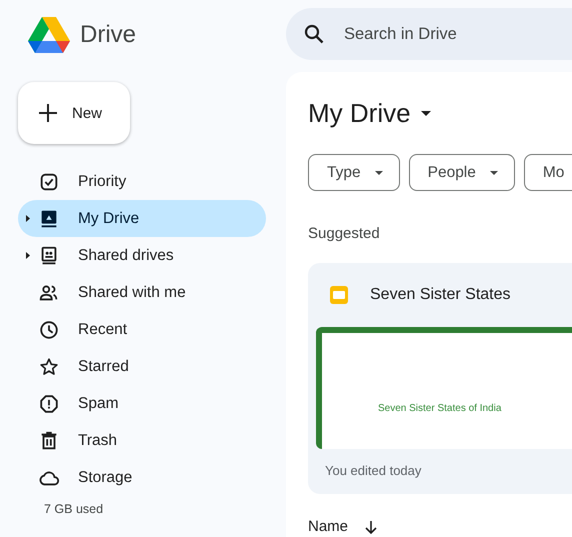  What do you see at coordinates (108, 35) in the screenshot?
I see `app-name: Drive` at bounding box center [108, 35].